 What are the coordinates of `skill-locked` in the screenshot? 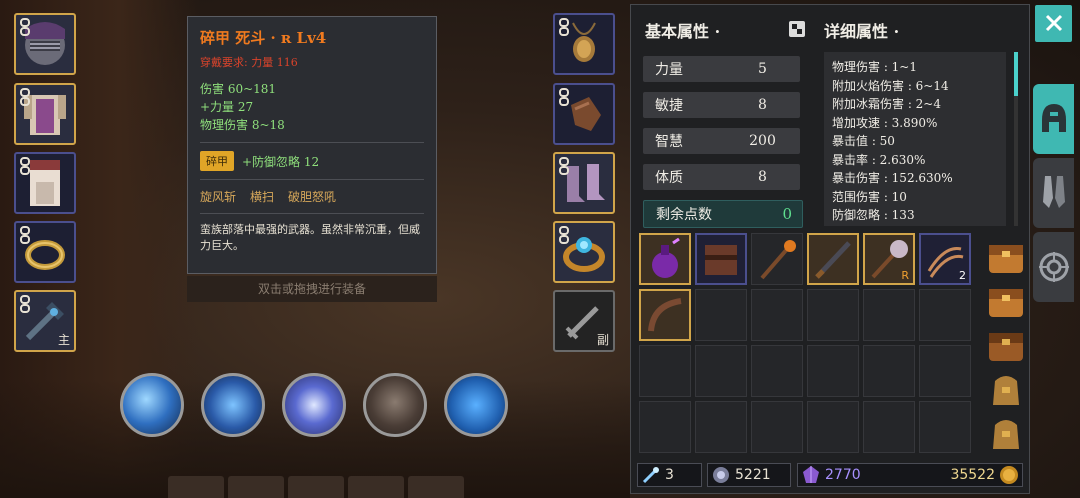 It's located at (395, 405).